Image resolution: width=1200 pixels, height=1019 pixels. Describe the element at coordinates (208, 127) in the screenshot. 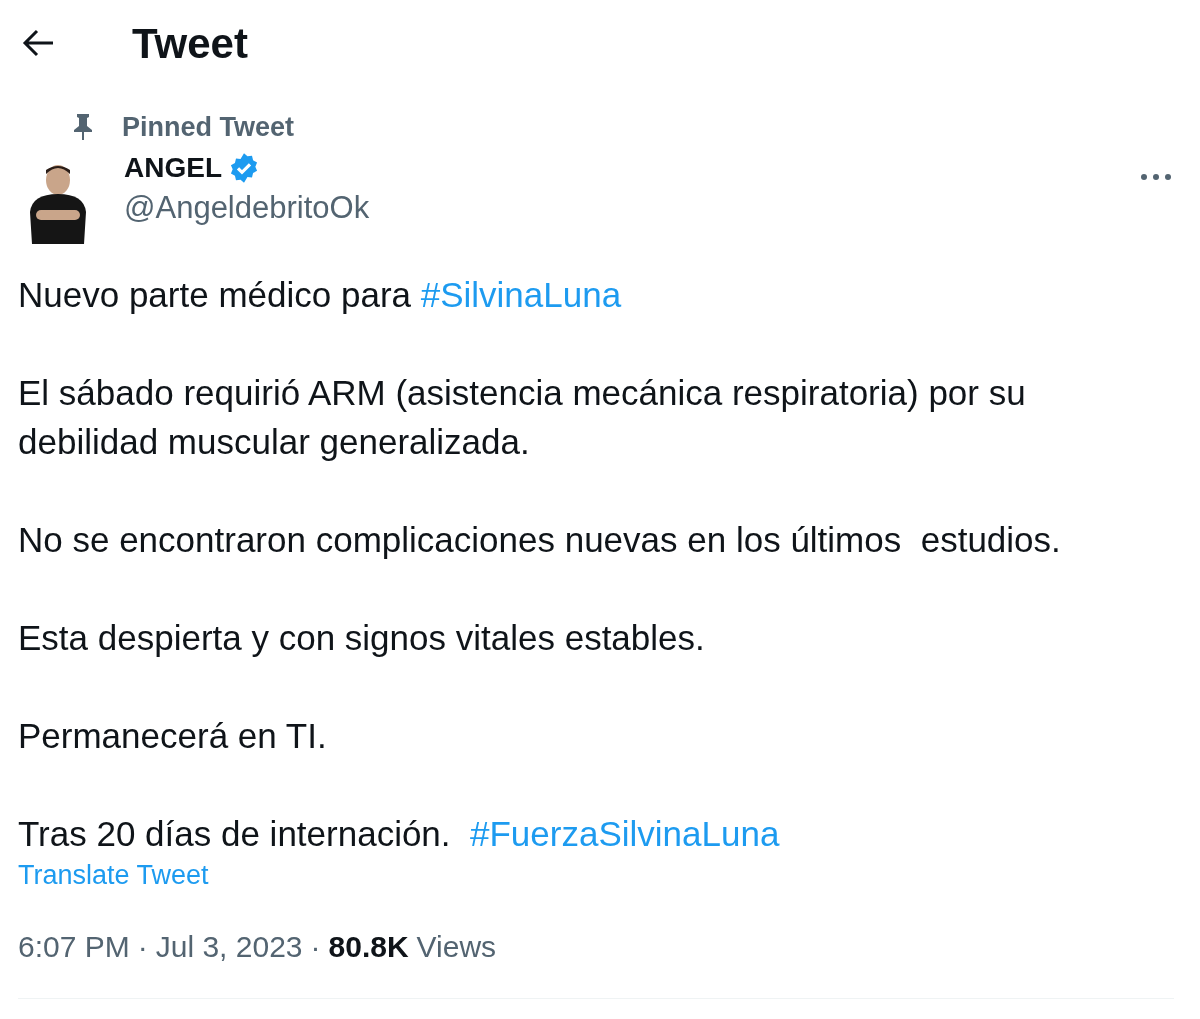

I see `pinned-label: Pinned Tweet` at that location.